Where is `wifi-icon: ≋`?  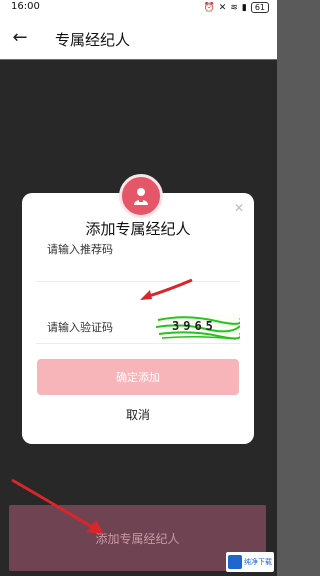
wifi-icon: ≋ is located at coordinates (234, 7).